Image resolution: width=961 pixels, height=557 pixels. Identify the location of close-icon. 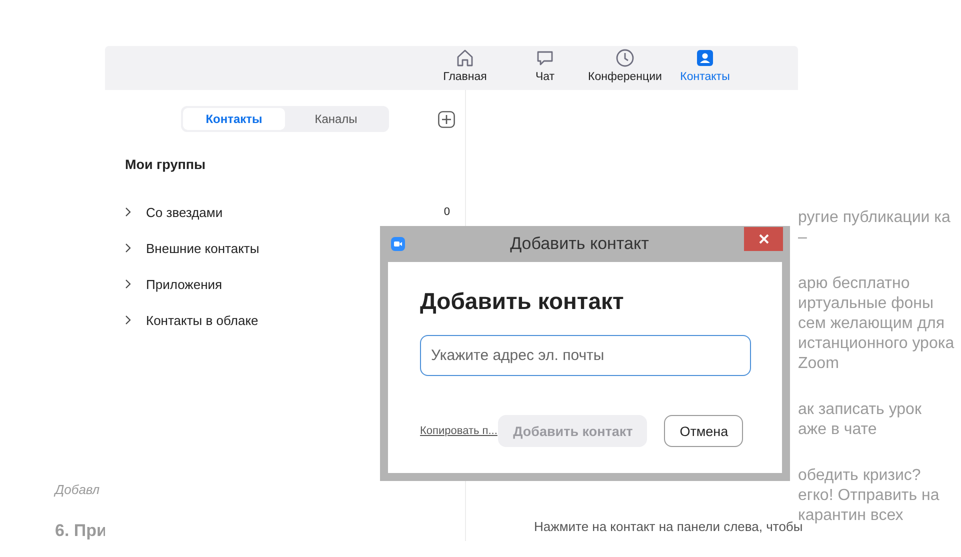
(763, 239).